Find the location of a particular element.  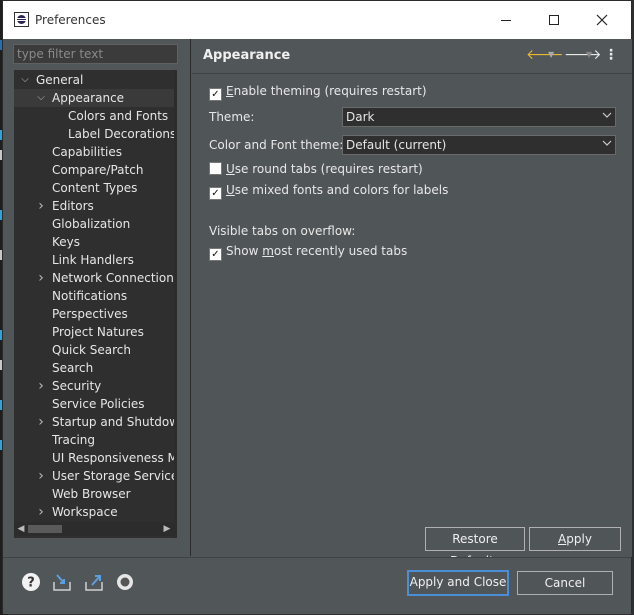

overflow-label: Visible tabs on overflow: is located at coordinates (282, 231).